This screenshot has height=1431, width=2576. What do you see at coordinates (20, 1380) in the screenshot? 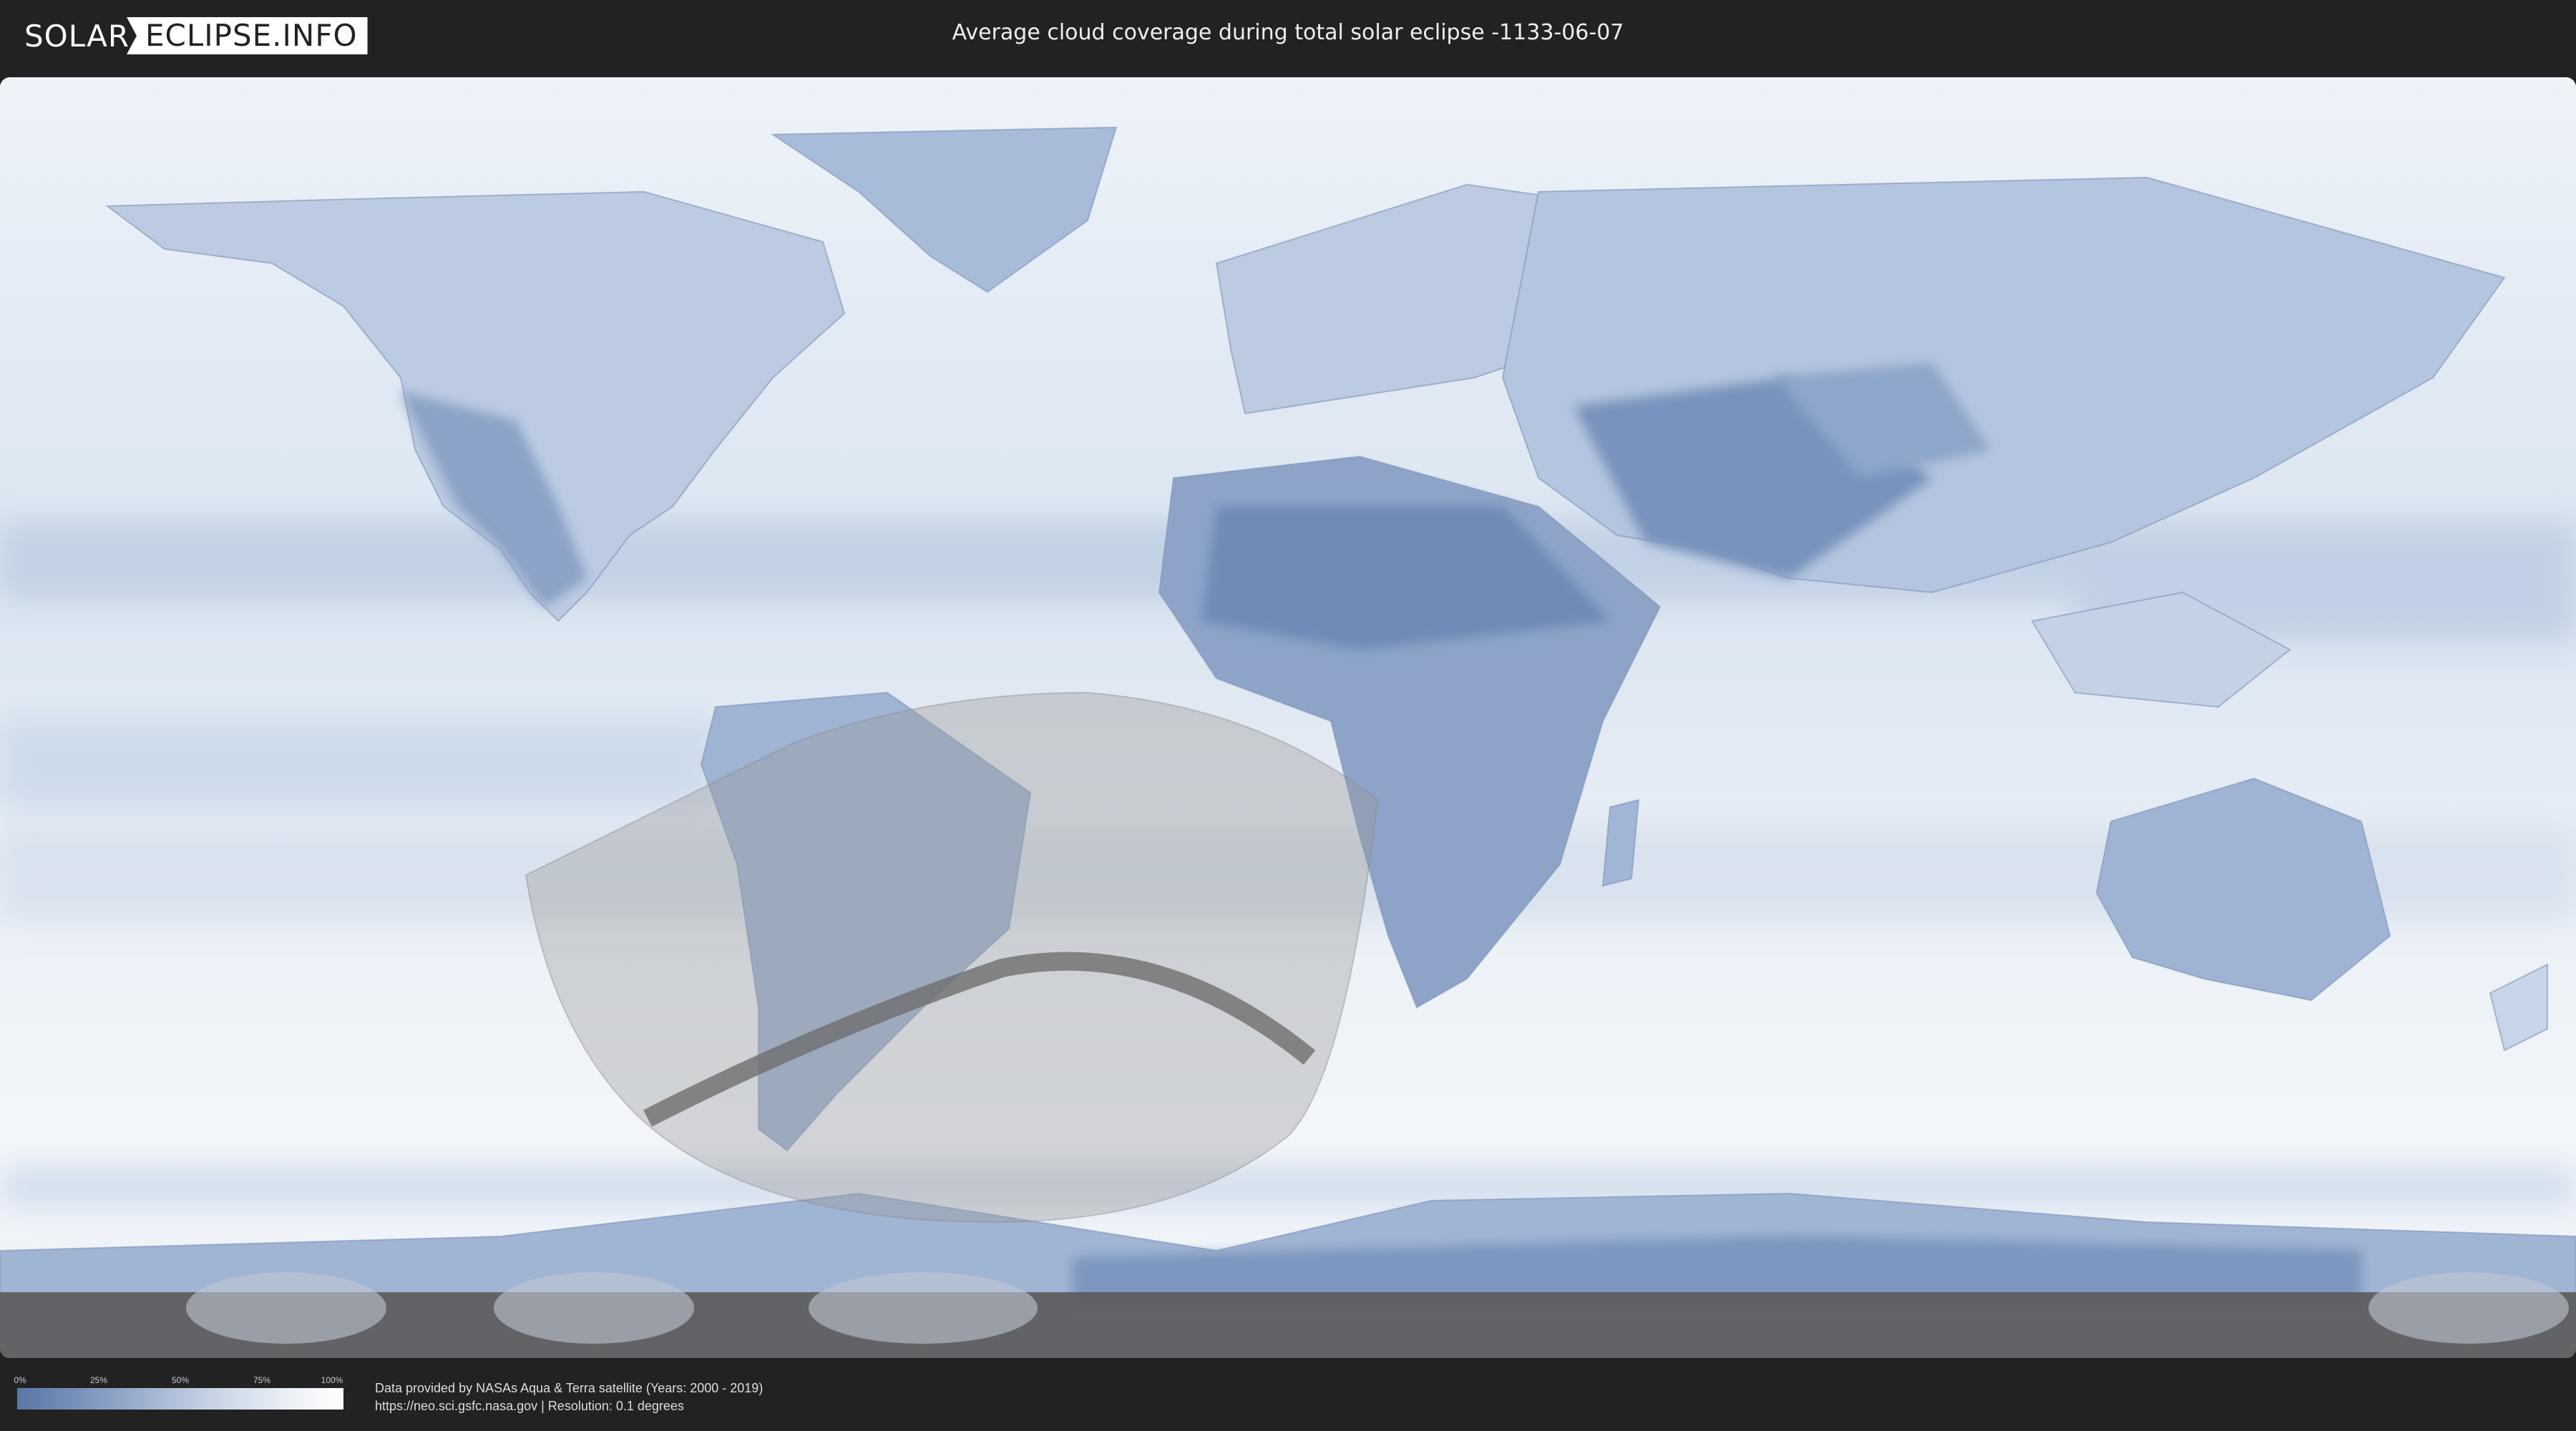
I see `legend-tick-0: 0%` at bounding box center [20, 1380].